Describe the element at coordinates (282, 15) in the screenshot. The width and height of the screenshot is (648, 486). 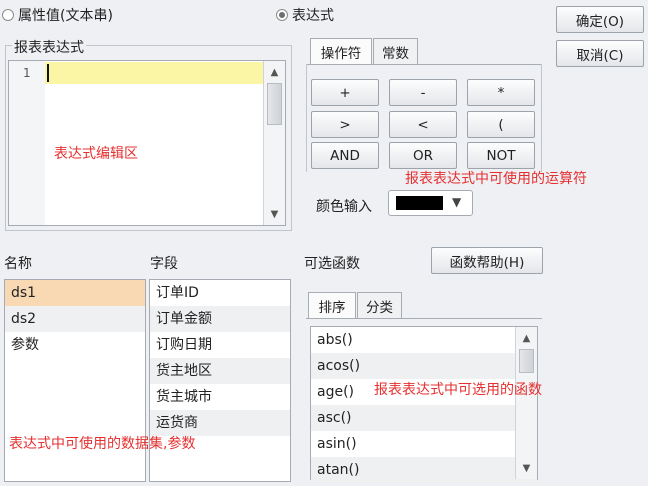
I see `radio-selected-icon` at that location.